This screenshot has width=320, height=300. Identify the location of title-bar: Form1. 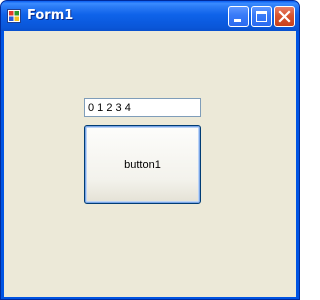
(150, 16).